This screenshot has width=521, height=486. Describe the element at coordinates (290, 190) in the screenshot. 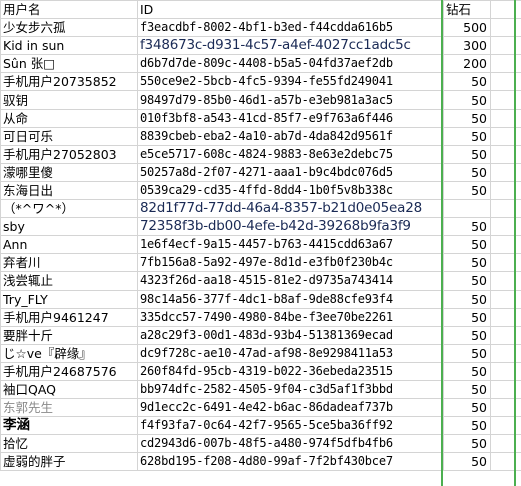

I see `id-cell: 0539ca29-cd35-4ffd-8dd4-1b0f5v8b338c` at that location.